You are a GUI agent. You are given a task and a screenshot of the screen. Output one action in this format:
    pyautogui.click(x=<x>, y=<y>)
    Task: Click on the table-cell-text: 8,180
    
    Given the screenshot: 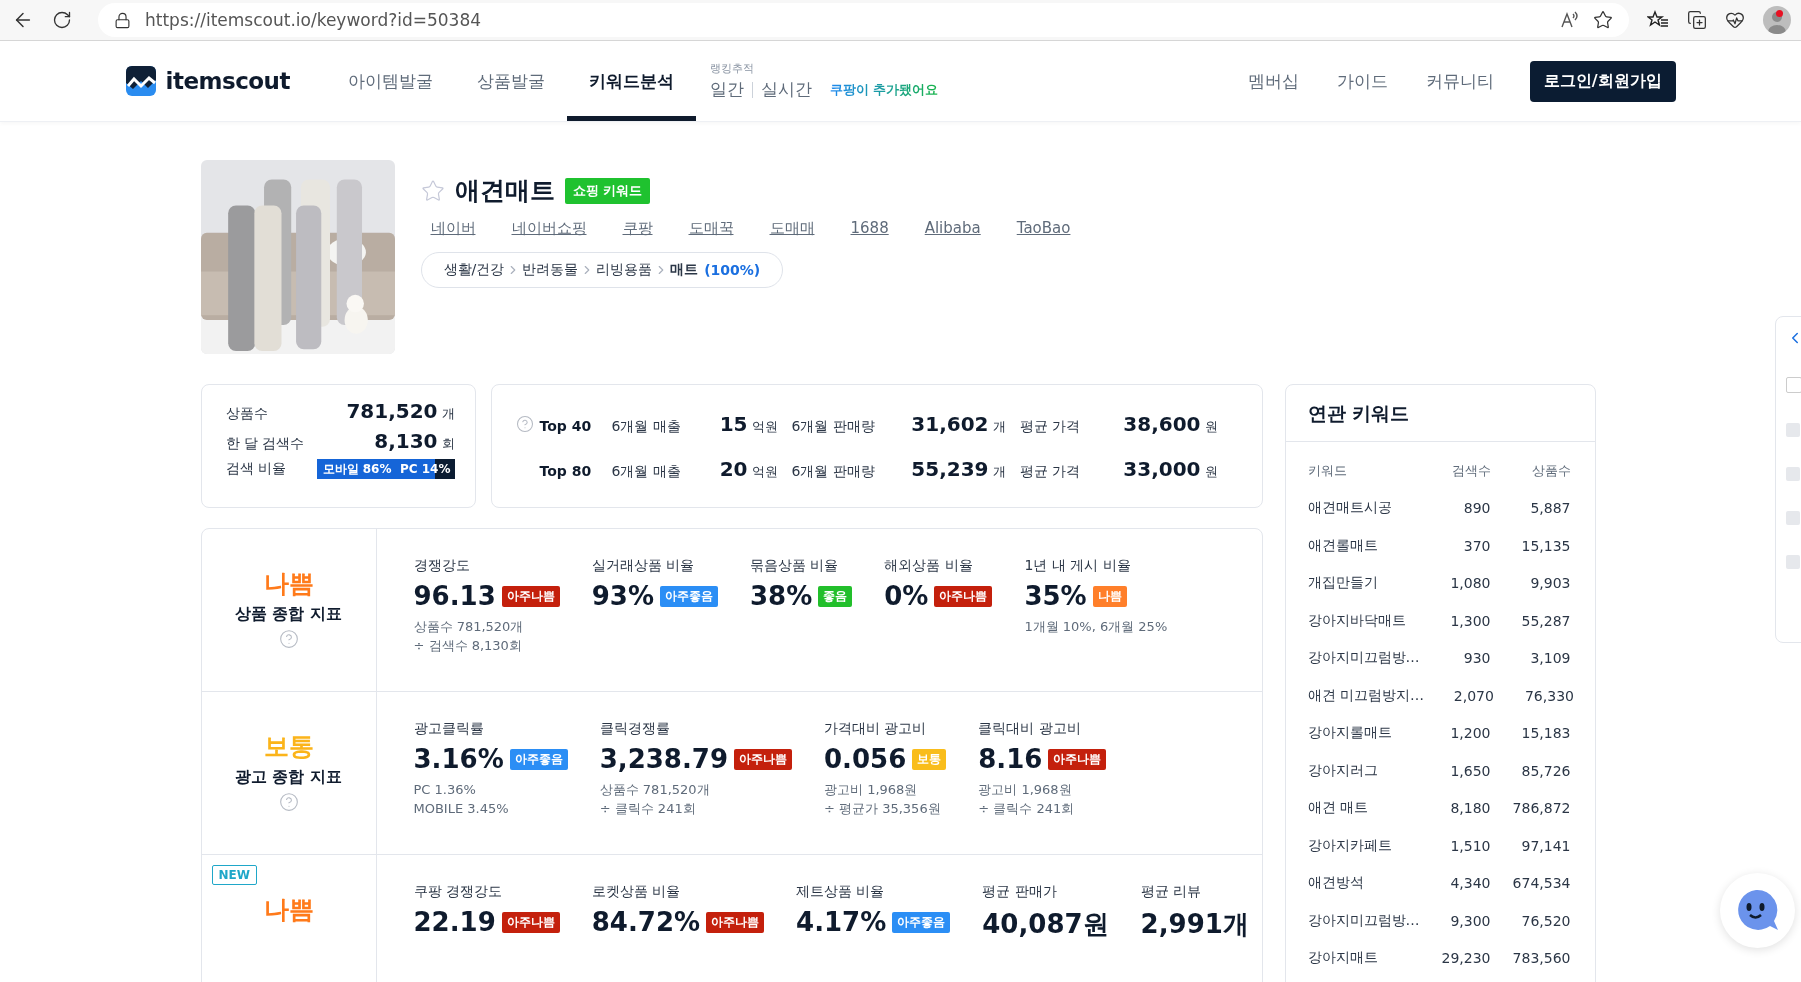 What is the action you would take?
    pyautogui.click(x=1470, y=808)
    